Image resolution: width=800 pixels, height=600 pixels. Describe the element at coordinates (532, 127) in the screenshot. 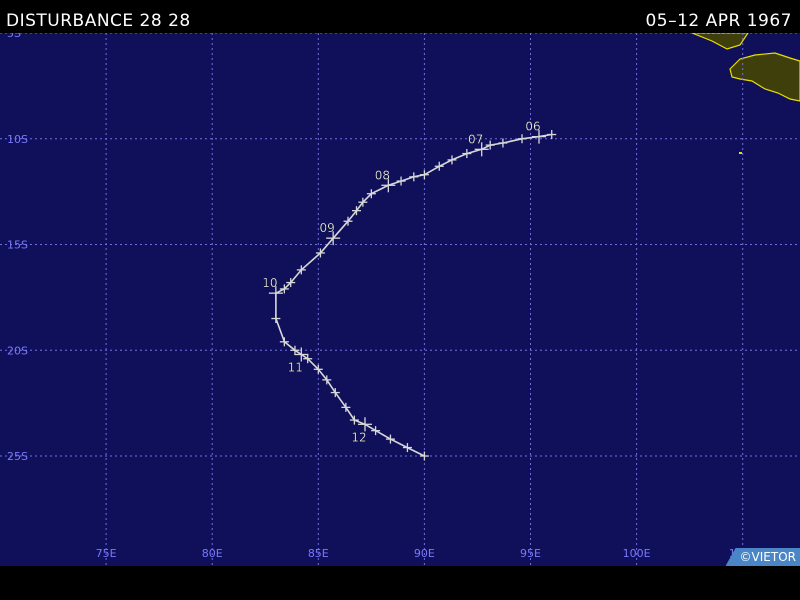

I see `day-label: 06` at that location.